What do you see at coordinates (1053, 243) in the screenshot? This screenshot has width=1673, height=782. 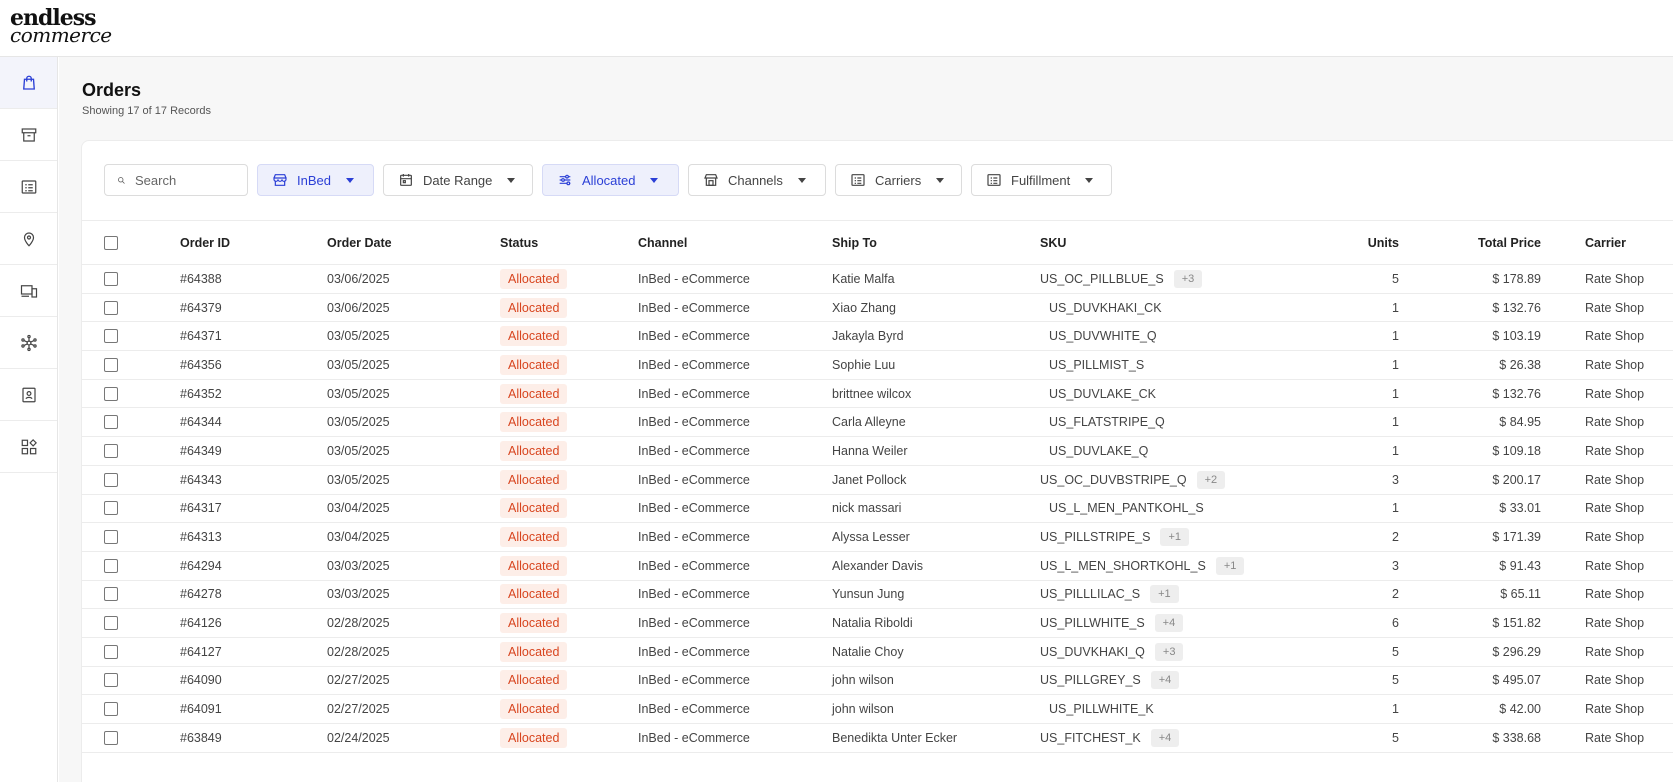 I see `column-header-sku: SKU` at bounding box center [1053, 243].